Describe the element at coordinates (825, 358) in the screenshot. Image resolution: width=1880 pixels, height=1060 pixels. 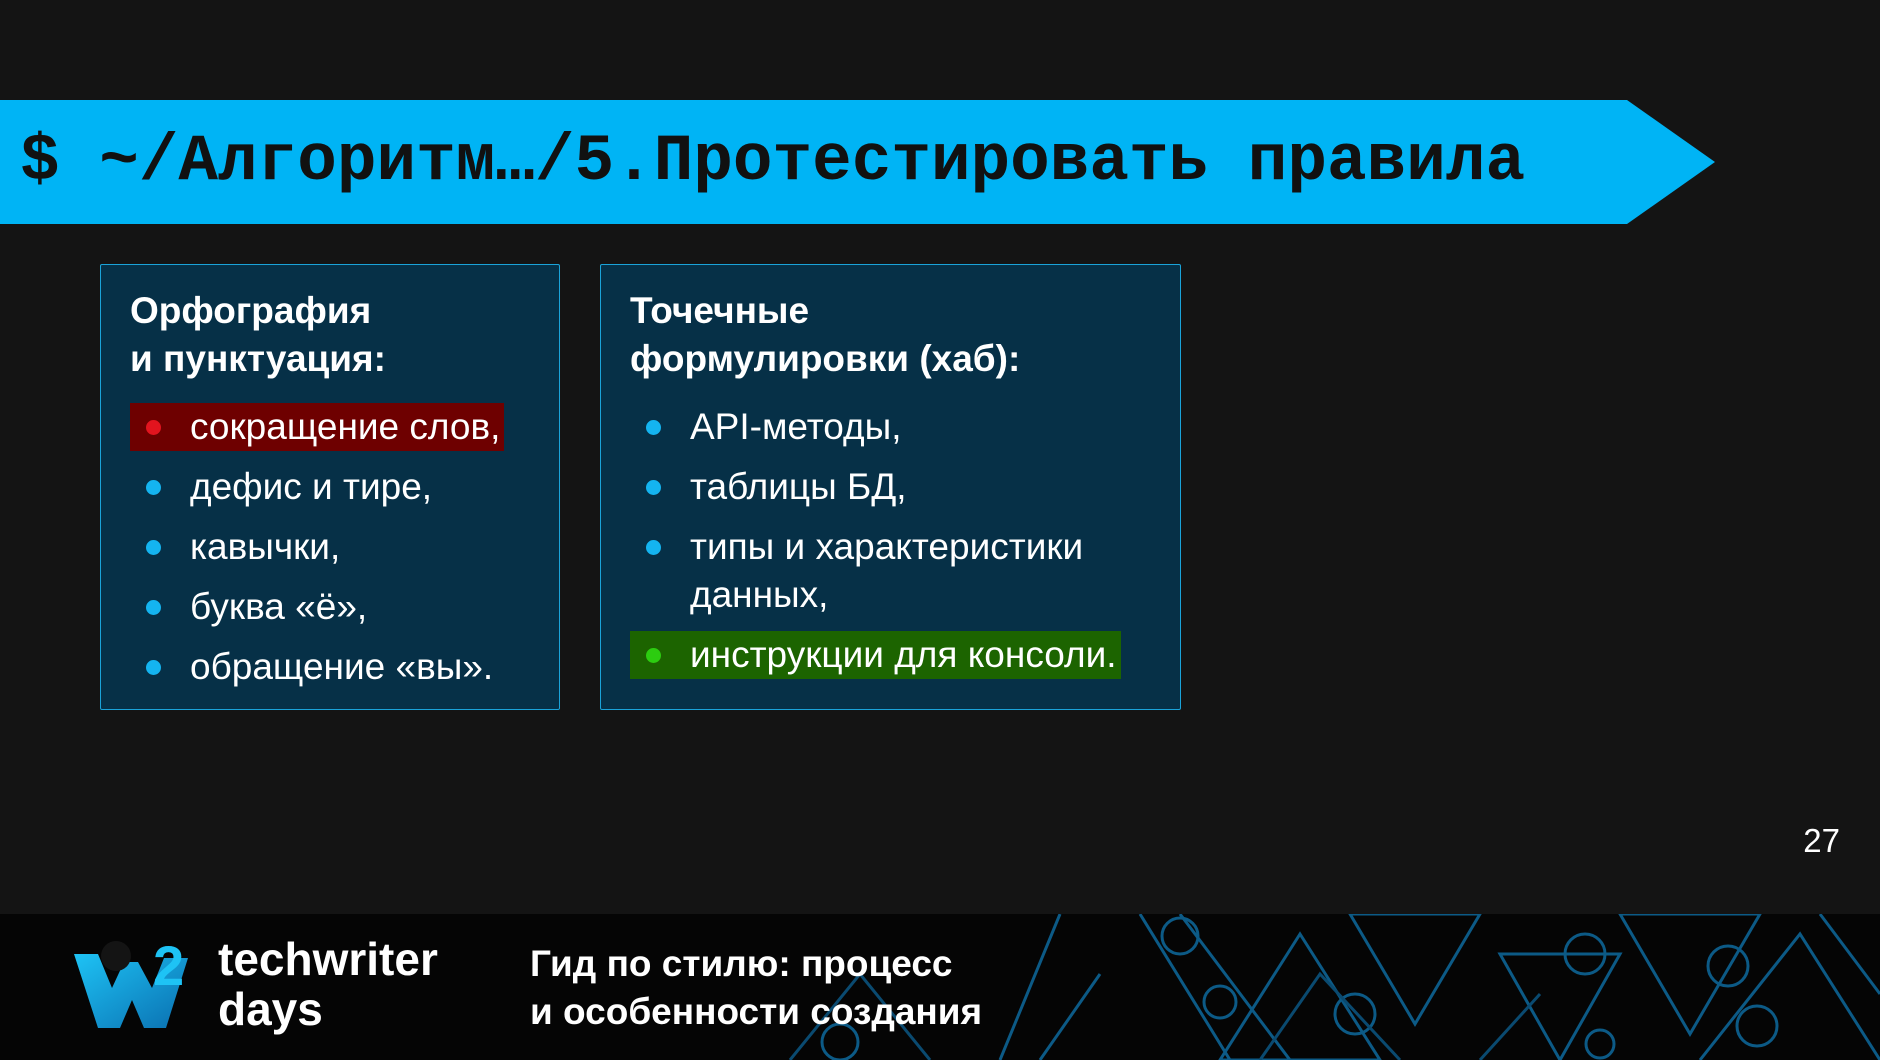
I see `card-title-line: формулировки (хаб):` at that location.